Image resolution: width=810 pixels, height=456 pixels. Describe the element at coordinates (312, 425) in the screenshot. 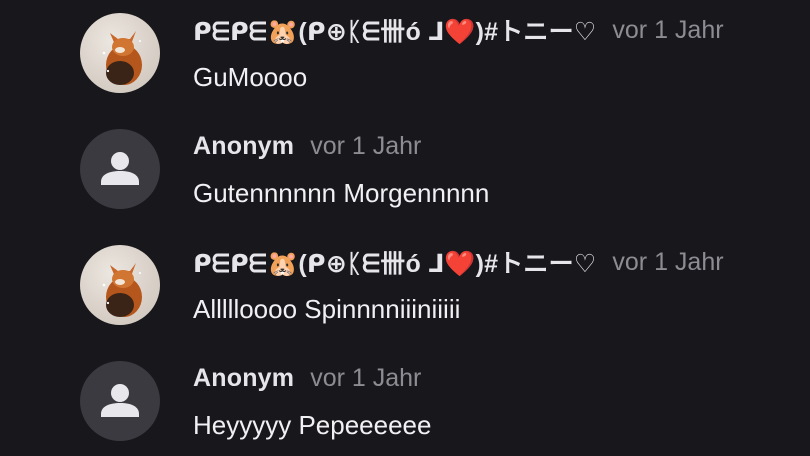

I see `comment-text: Heyyyyy Pepeeeeee` at that location.